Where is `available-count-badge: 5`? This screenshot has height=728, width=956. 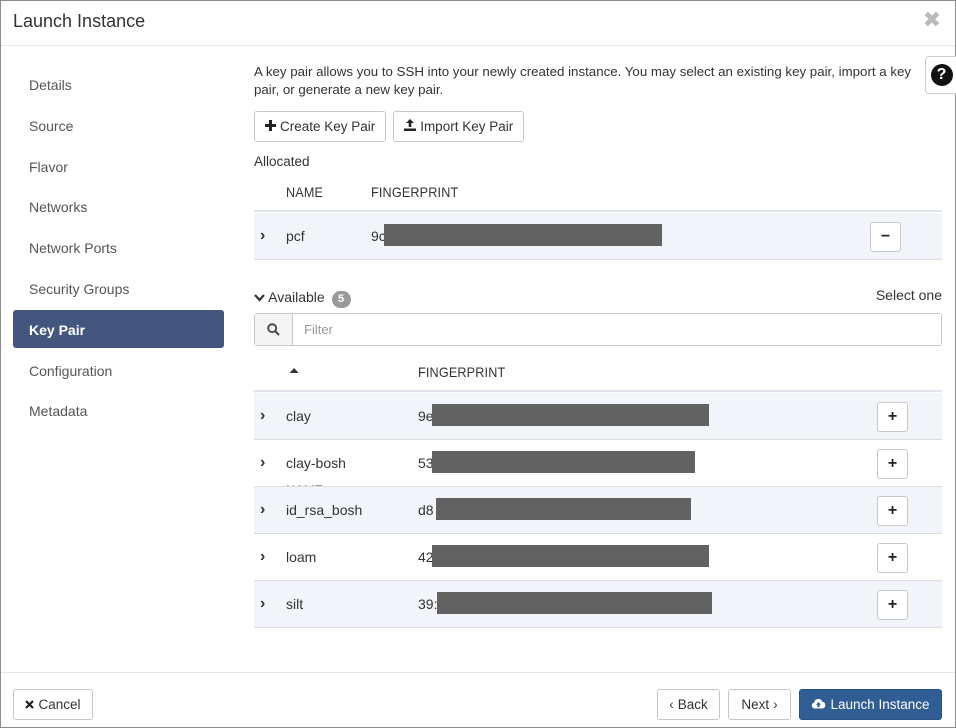 available-count-badge: 5 is located at coordinates (341, 299).